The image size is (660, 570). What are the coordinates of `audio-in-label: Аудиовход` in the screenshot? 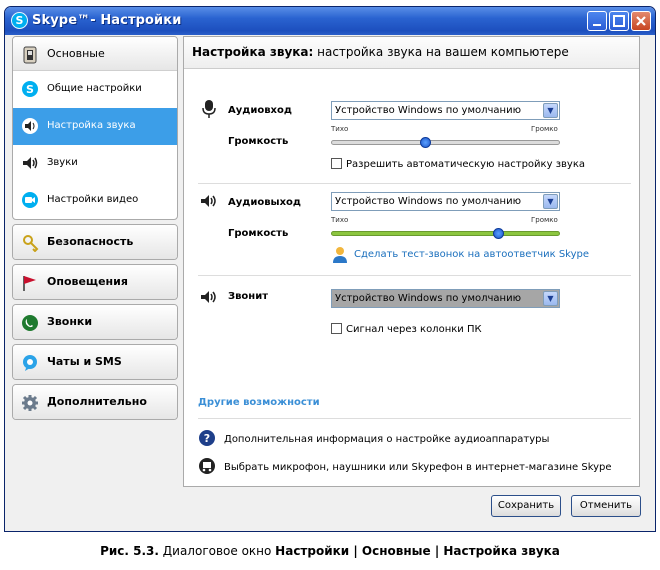 It's located at (260, 110).